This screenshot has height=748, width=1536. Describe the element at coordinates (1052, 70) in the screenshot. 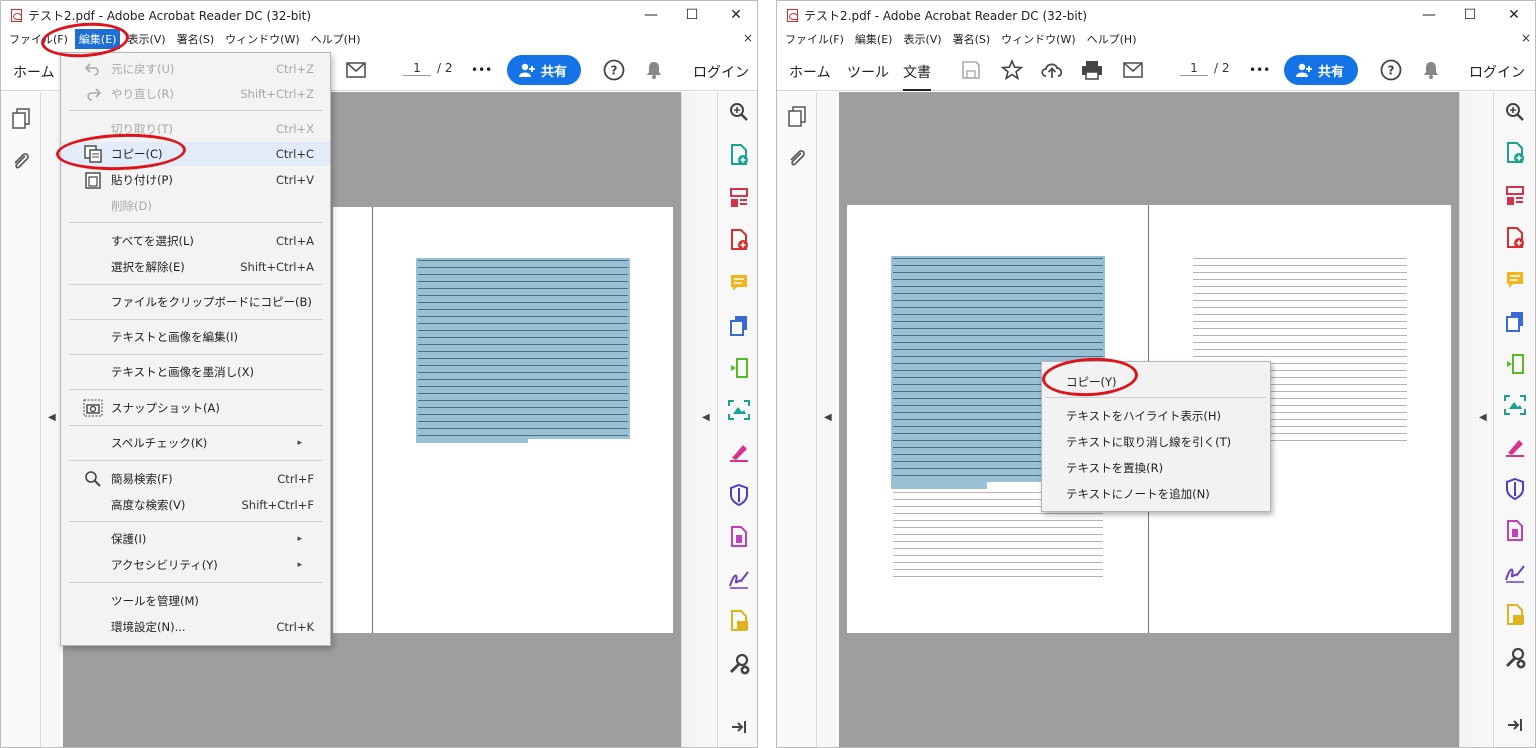

I see `upload-cloud-icon` at that location.